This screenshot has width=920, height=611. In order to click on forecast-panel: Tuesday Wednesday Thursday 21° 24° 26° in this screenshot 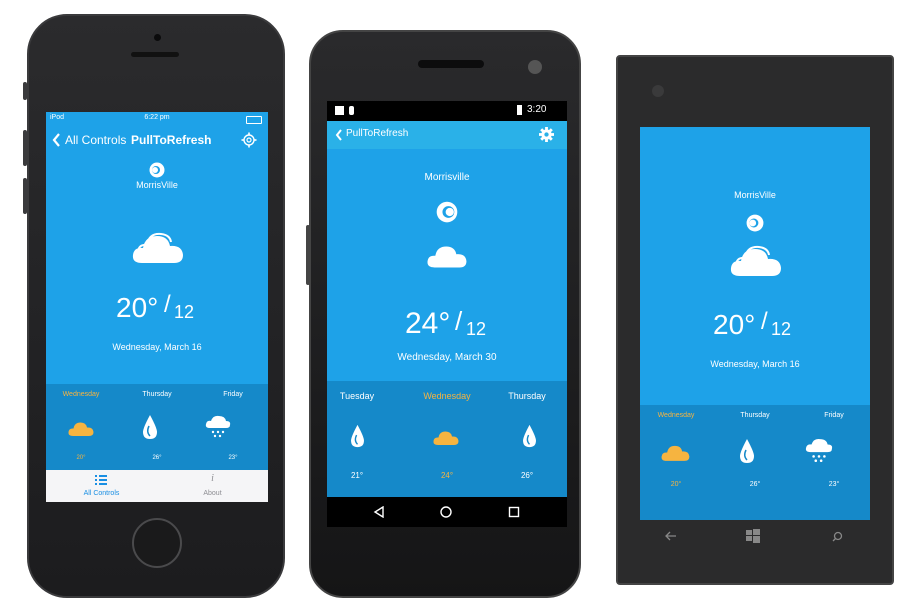, I will do `click(447, 439)`.